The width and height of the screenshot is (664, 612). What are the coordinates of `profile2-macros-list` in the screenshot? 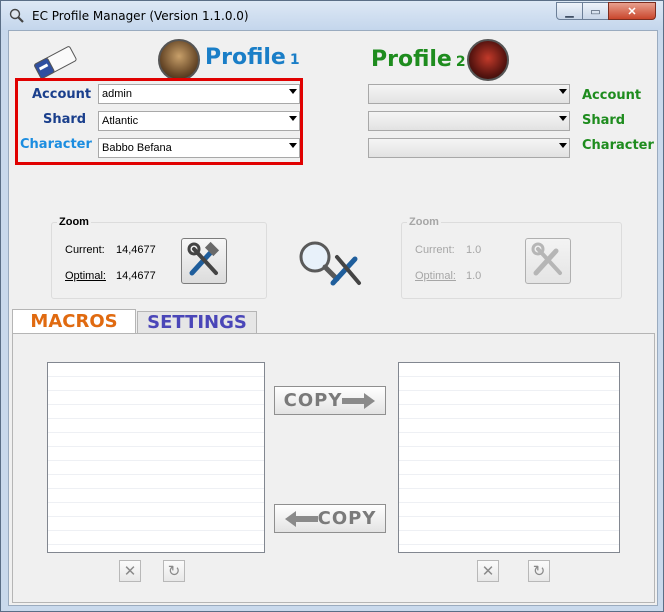 It's located at (509, 457).